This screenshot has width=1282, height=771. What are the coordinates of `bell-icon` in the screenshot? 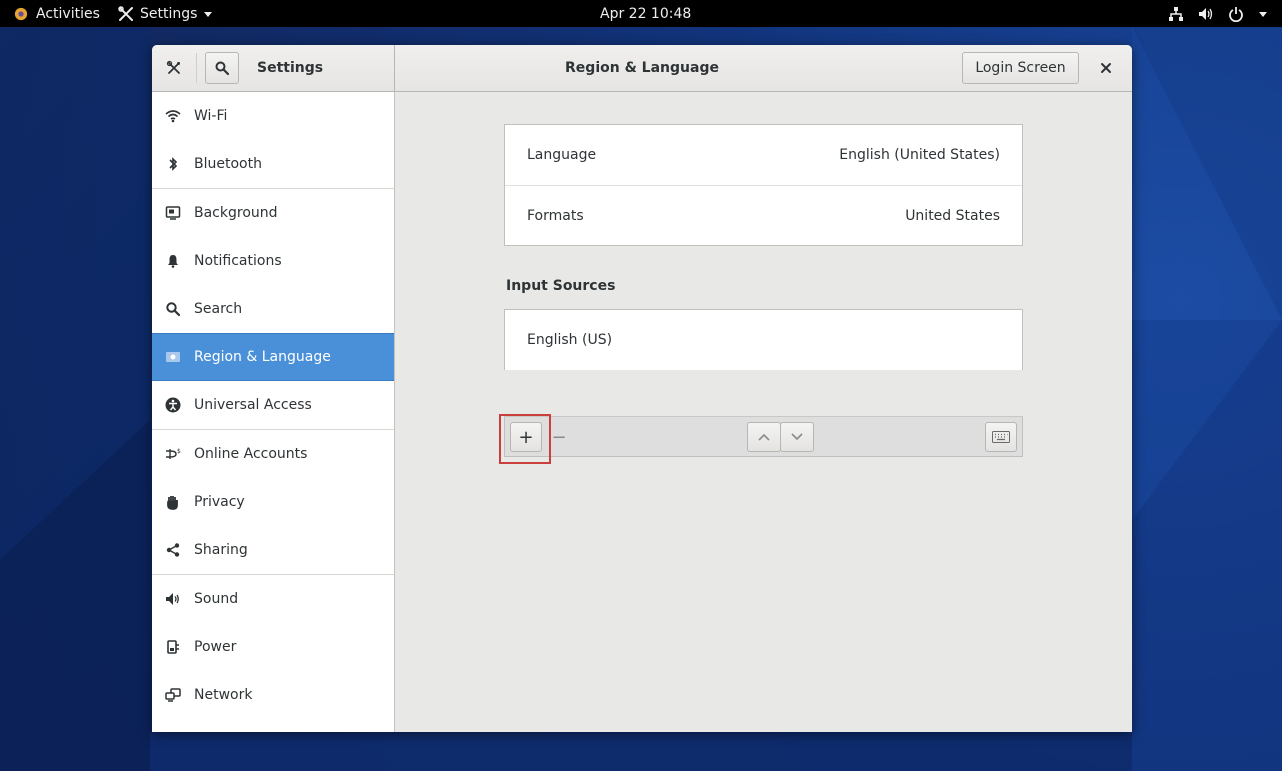 It's located at (173, 261).